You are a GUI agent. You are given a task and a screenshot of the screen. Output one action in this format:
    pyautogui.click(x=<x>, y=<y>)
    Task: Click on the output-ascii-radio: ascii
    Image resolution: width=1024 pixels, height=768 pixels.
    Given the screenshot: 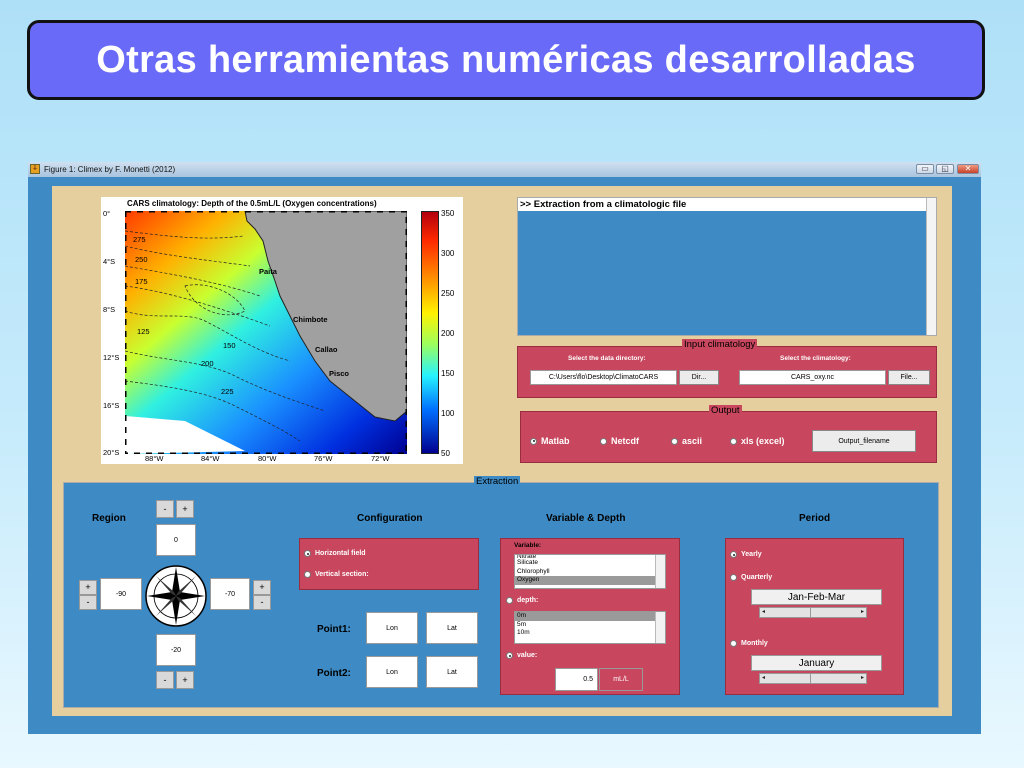 What is the action you would take?
    pyautogui.click(x=686, y=441)
    